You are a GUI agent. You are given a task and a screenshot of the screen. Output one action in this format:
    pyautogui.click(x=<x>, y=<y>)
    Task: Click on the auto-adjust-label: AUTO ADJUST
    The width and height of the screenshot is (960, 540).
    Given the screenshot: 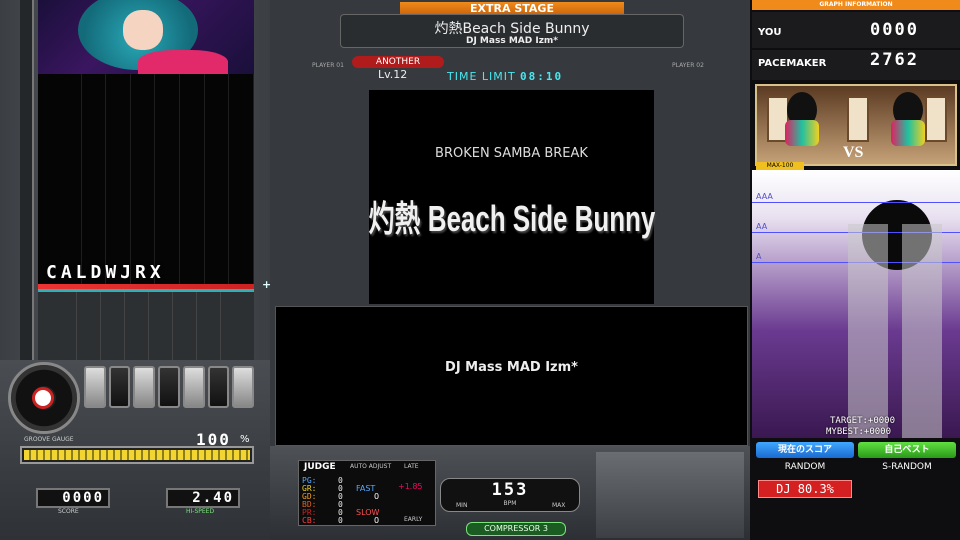 What is the action you would take?
    pyautogui.click(x=371, y=466)
    